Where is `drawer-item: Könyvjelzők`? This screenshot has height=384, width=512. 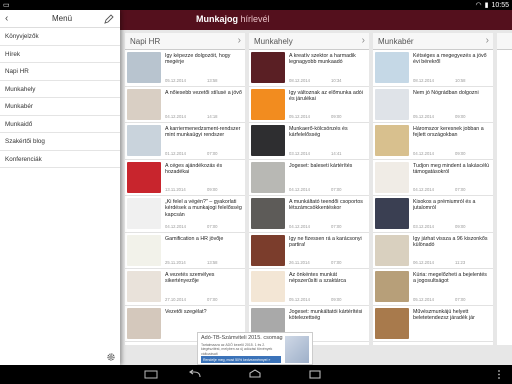 drawer-item: Könyvjelzők is located at coordinates (60, 37).